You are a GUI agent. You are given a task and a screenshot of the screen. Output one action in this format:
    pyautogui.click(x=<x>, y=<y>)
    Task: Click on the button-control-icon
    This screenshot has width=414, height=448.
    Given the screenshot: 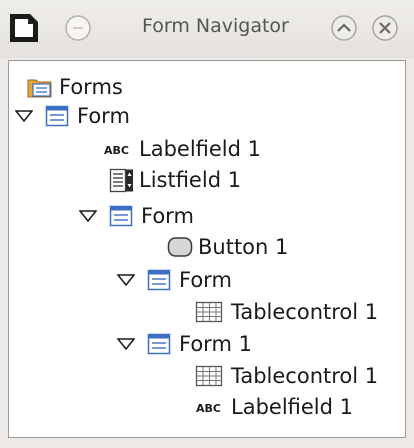 What is the action you would take?
    pyautogui.click(x=180, y=247)
    